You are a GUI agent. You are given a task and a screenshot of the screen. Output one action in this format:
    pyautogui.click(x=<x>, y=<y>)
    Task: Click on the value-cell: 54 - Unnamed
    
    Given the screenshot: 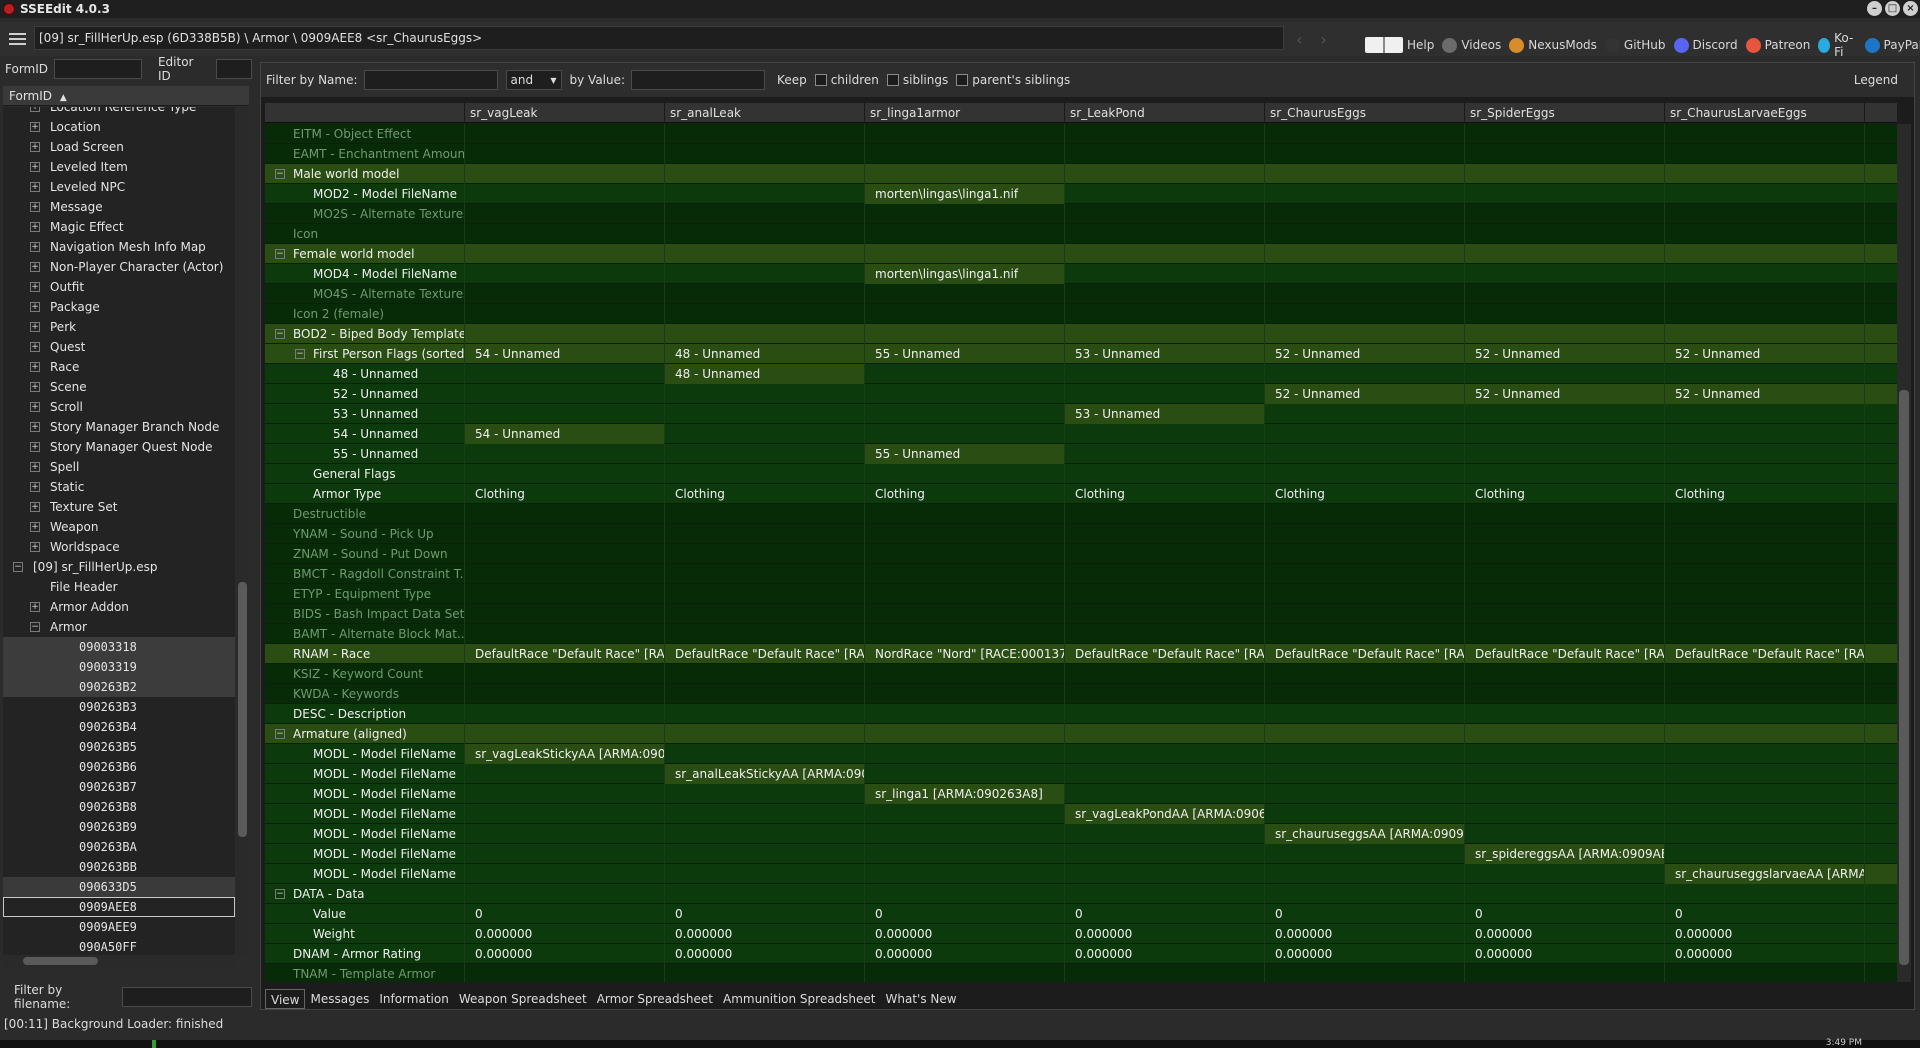 What is the action you would take?
    pyautogui.click(x=565, y=434)
    